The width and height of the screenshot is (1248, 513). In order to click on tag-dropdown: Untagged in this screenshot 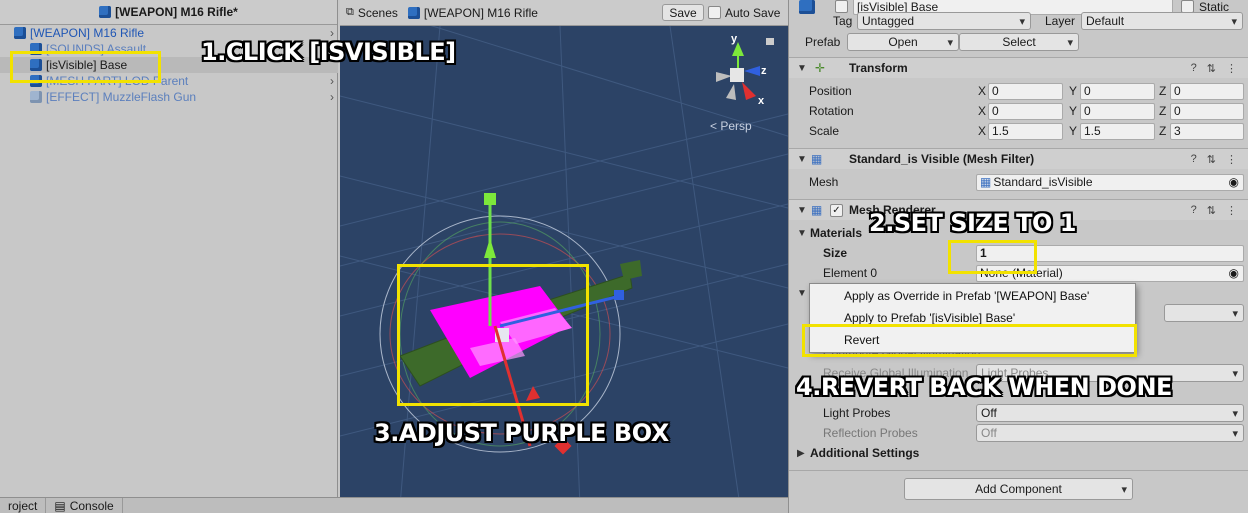, I will do `click(944, 21)`.